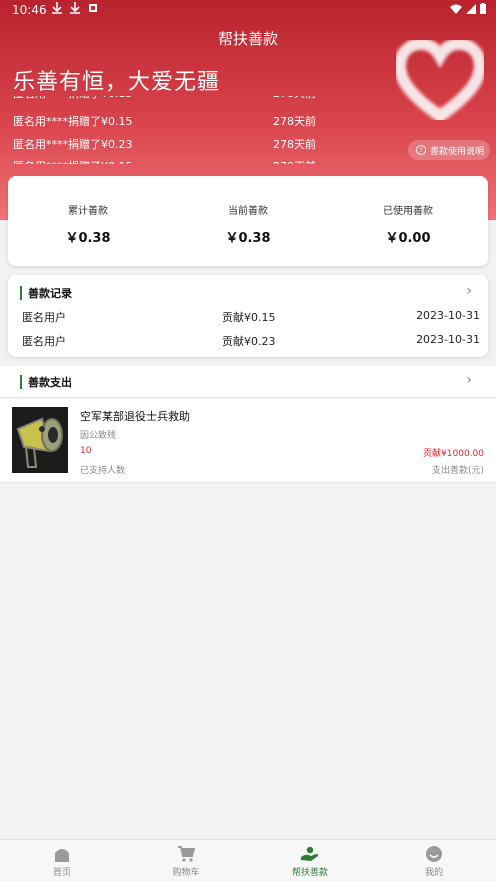  What do you see at coordinates (251, 316) in the screenshot?
I see `record-row: 匿名用户 贡献¥0.15 2023-10-31` at bounding box center [251, 316].